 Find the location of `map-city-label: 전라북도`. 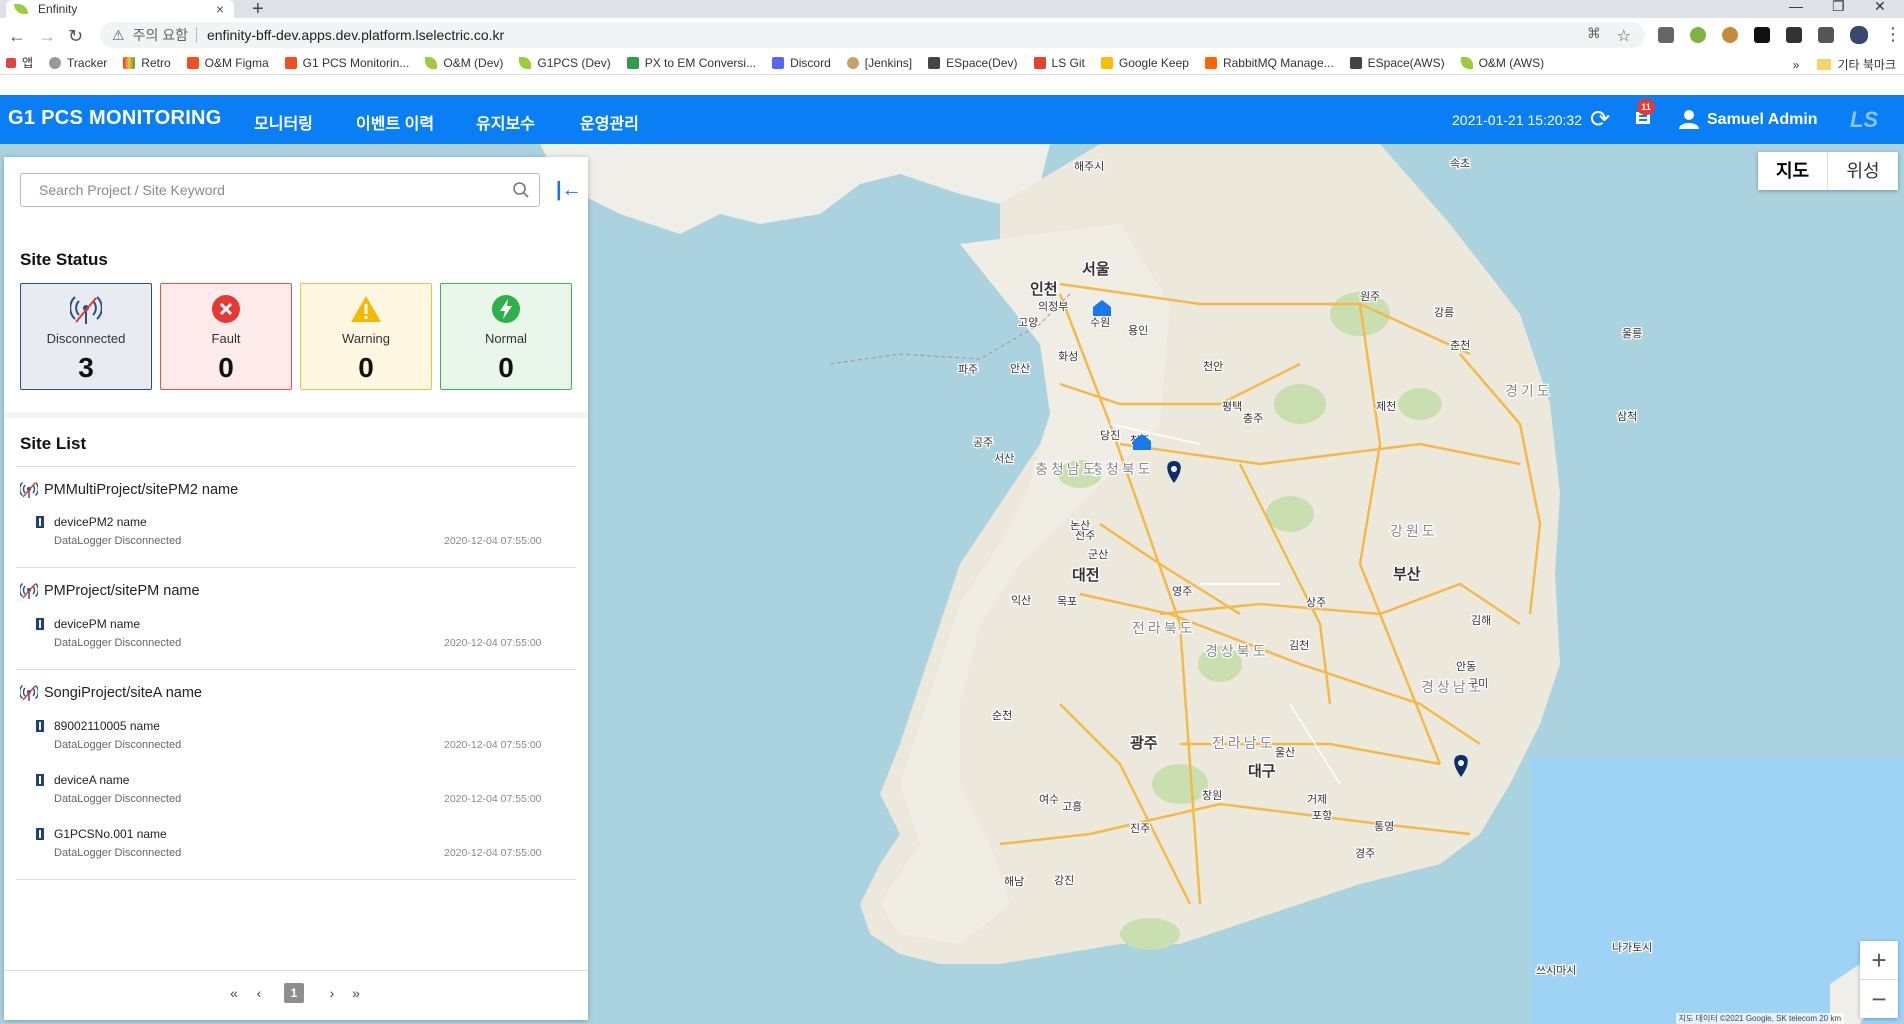

map-city-label: 전라북도 is located at coordinates (1164, 629).